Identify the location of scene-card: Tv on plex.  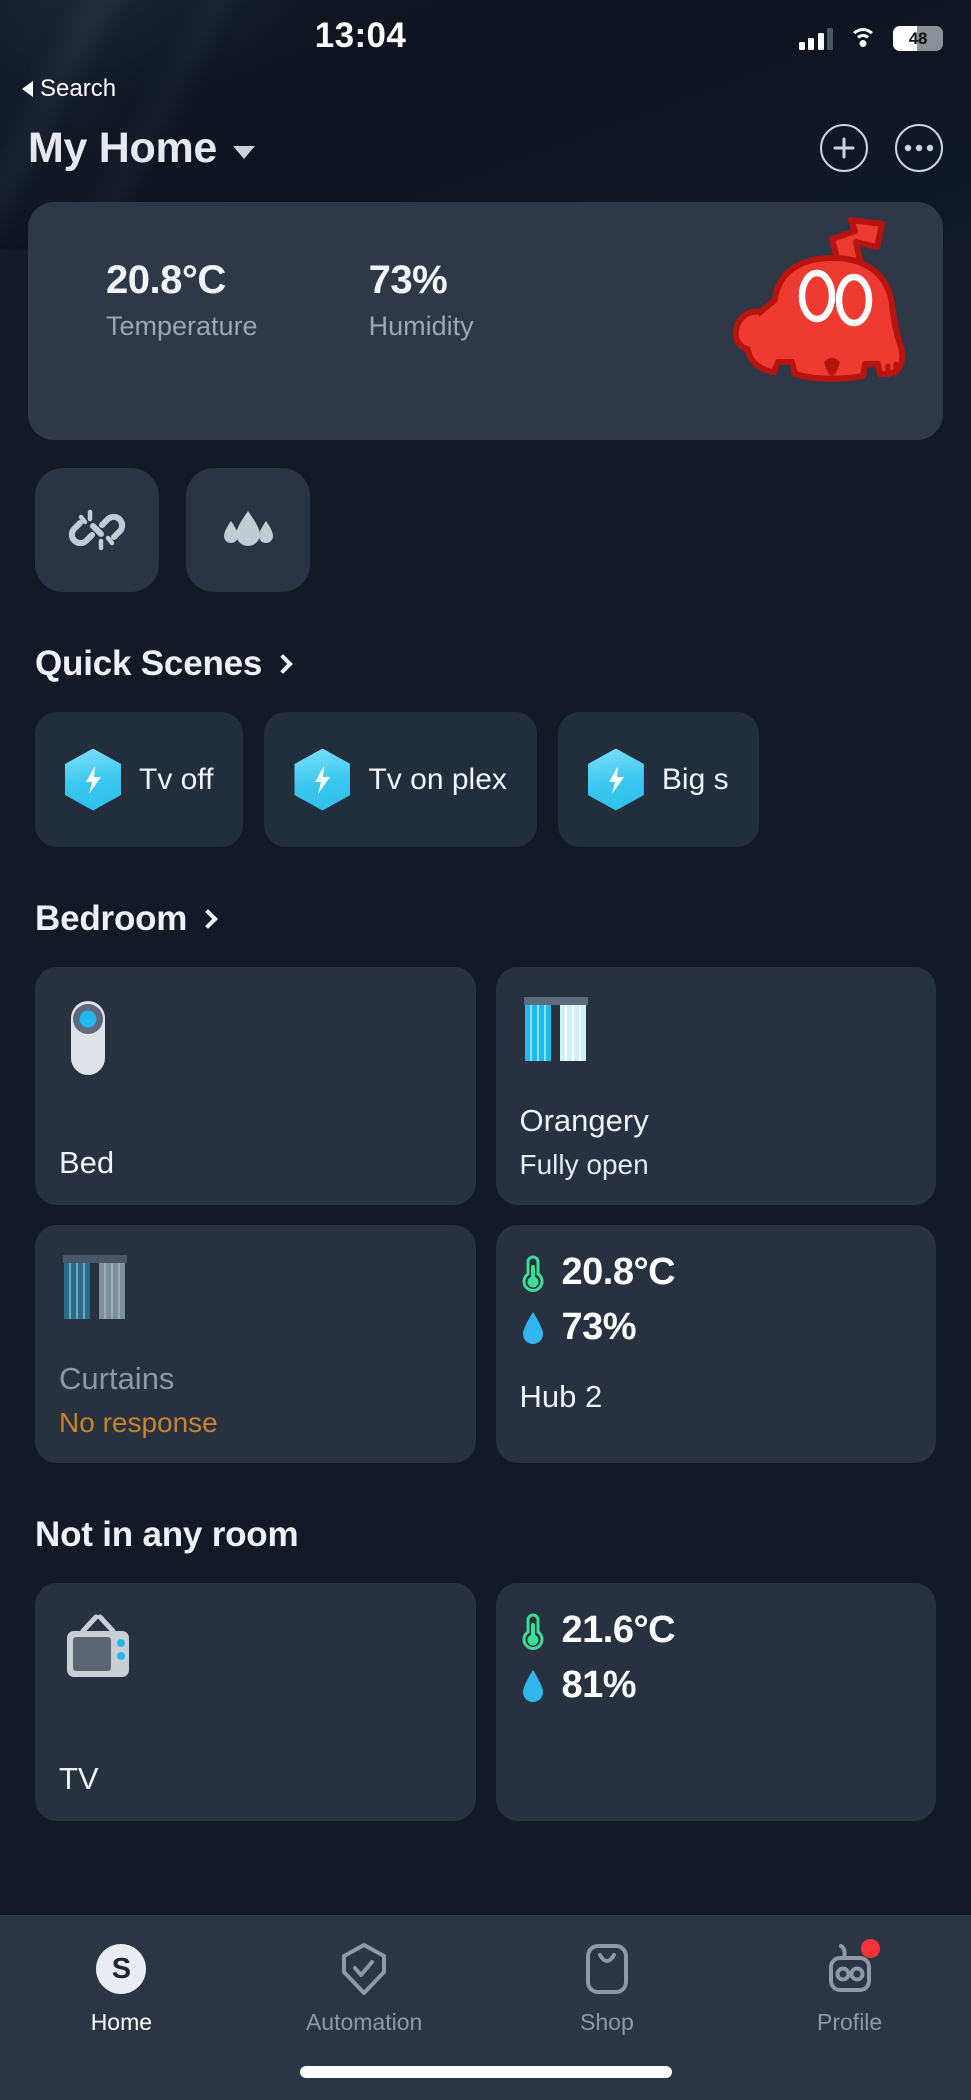
(400, 779).